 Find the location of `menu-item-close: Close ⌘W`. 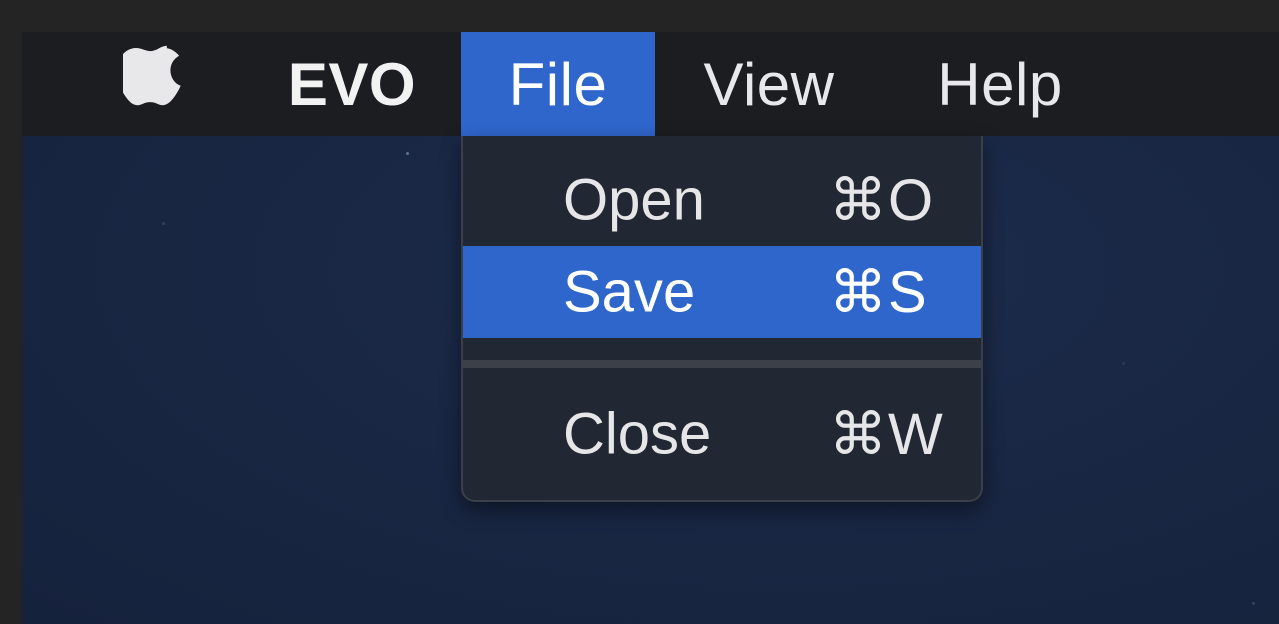

menu-item-close: Close ⌘W is located at coordinates (722, 434).